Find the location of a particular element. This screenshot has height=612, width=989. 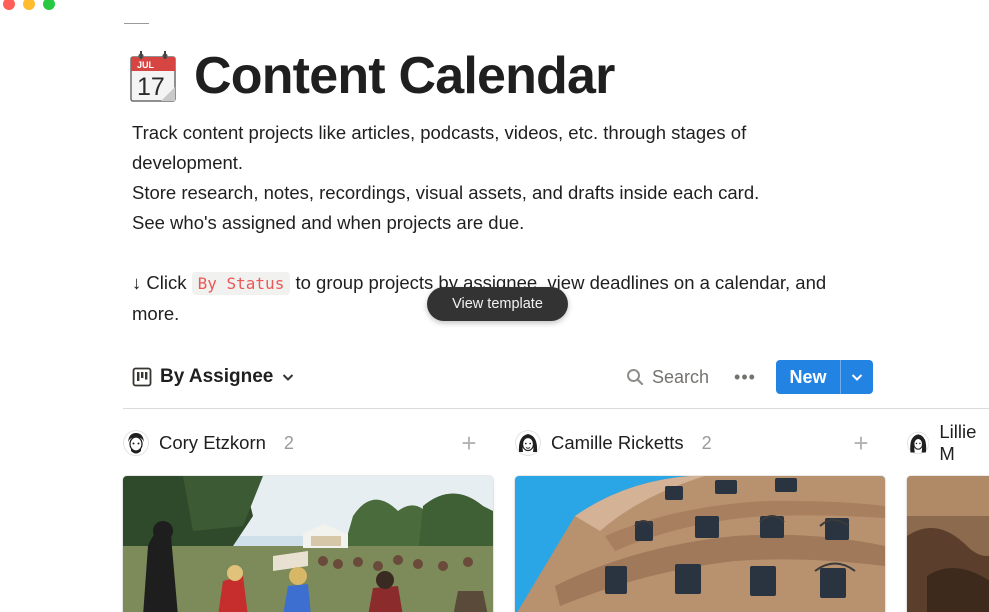

calendar-icon: JUL 17 is located at coordinates (153, 76).